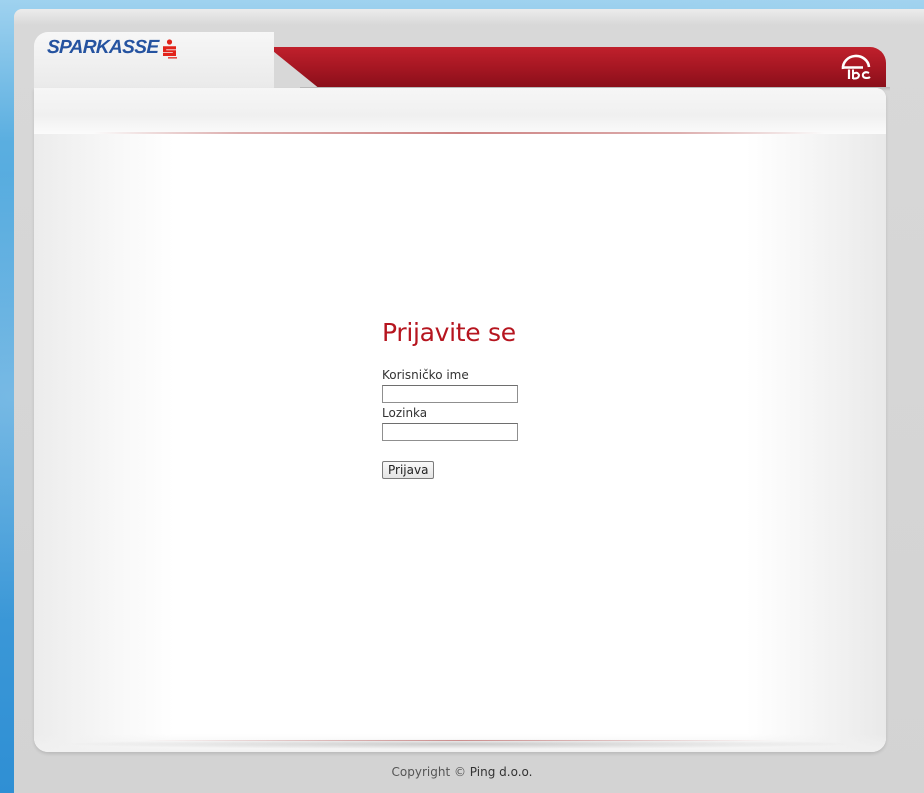 The width and height of the screenshot is (924, 793). What do you see at coordinates (450, 432) in the screenshot?
I see `password-input` at bounding box center [450, 432].